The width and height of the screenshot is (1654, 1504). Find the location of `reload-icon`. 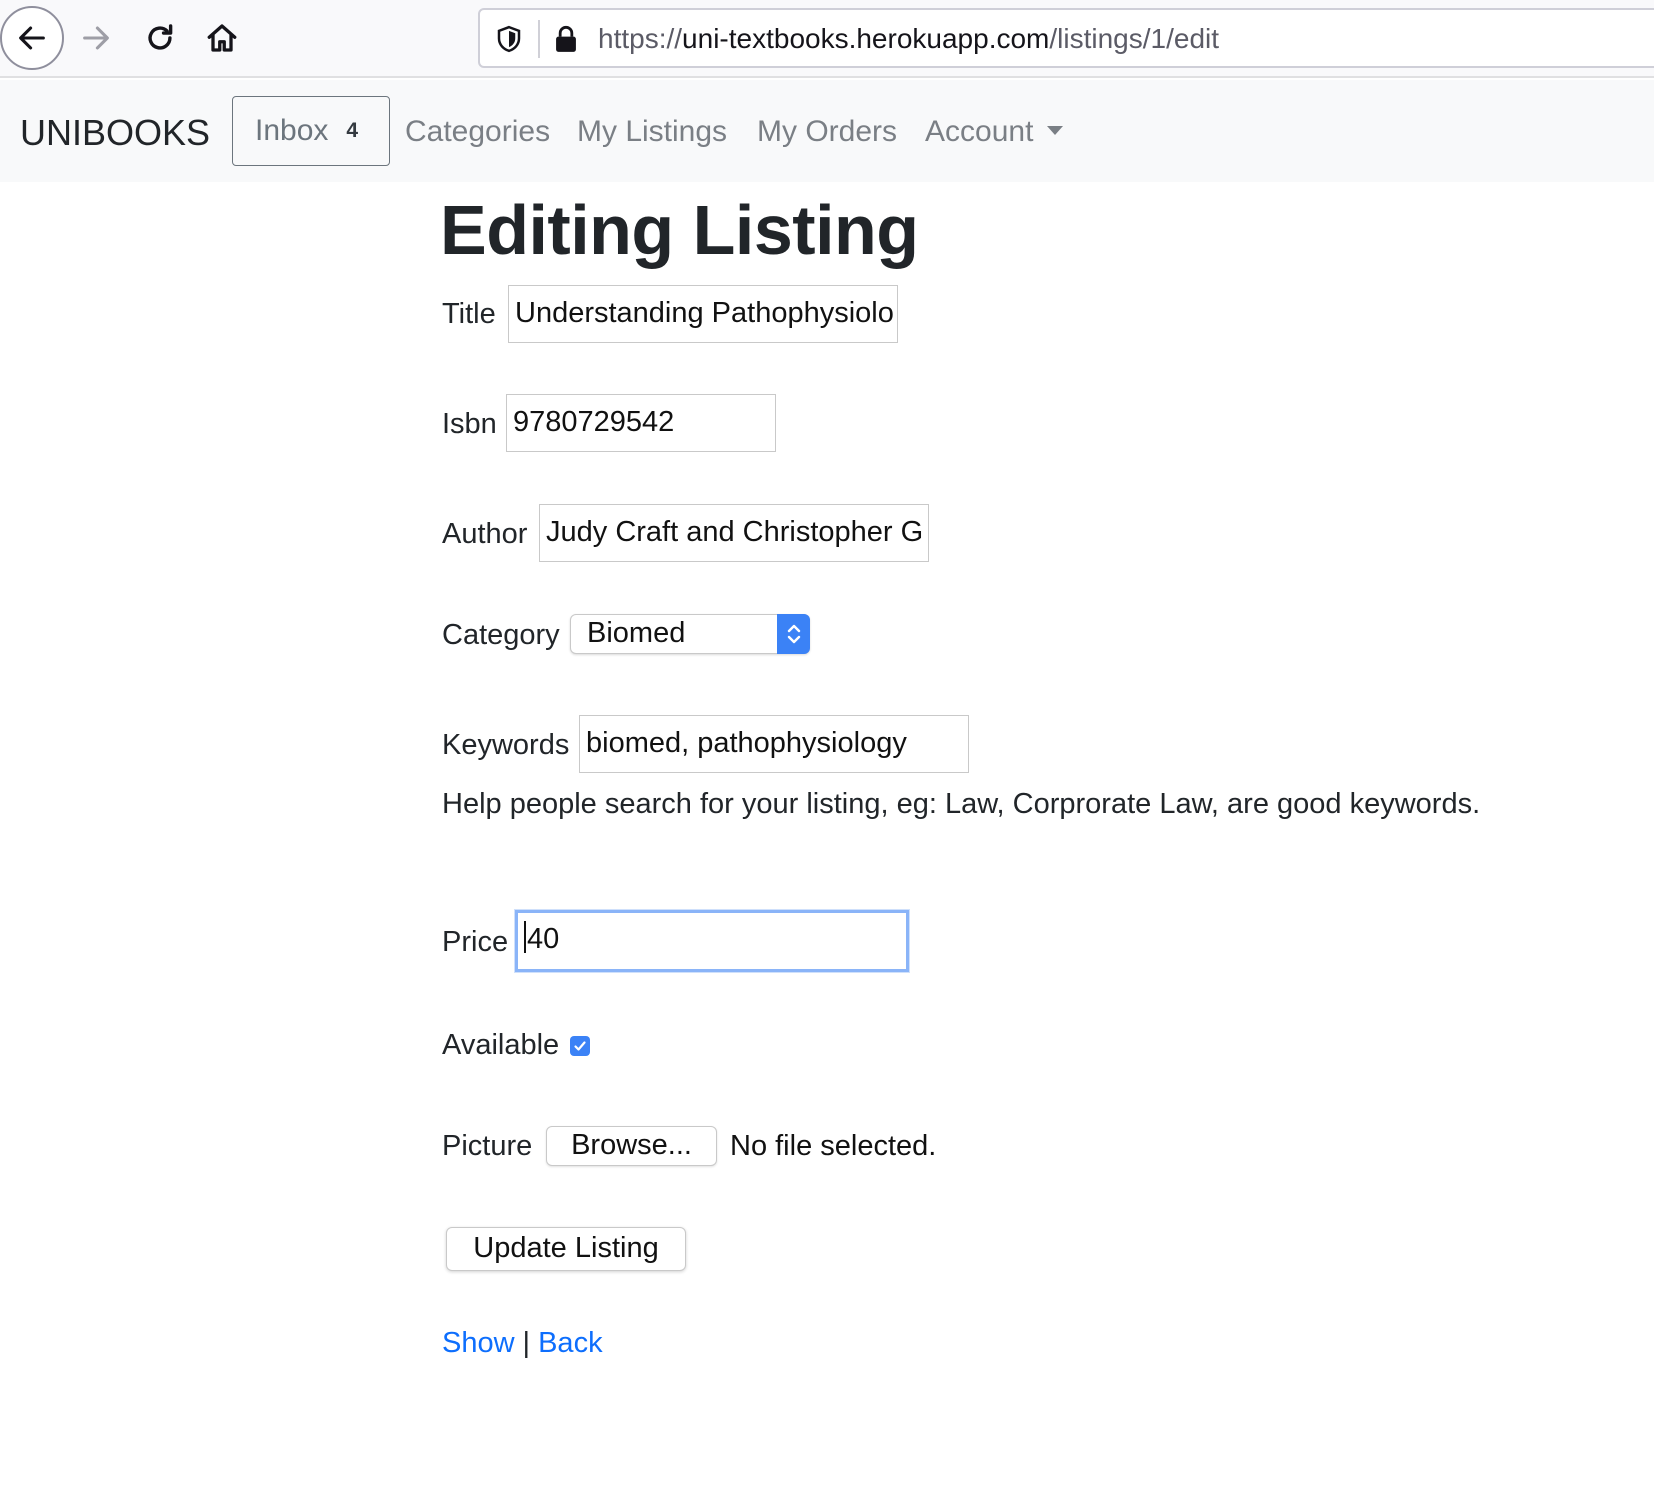

reload-icon is located at coordinates (160, 37).